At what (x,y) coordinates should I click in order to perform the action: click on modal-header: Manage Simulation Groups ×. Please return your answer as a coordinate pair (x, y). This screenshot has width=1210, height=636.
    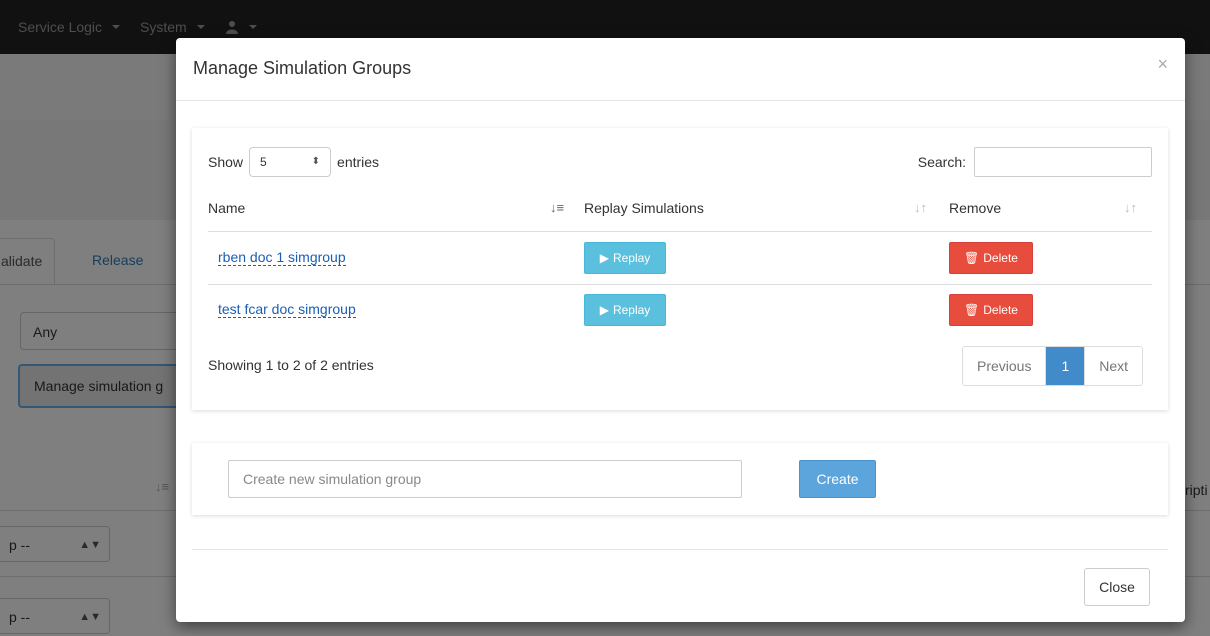
    Looking at the image, I should click on (680, 69).